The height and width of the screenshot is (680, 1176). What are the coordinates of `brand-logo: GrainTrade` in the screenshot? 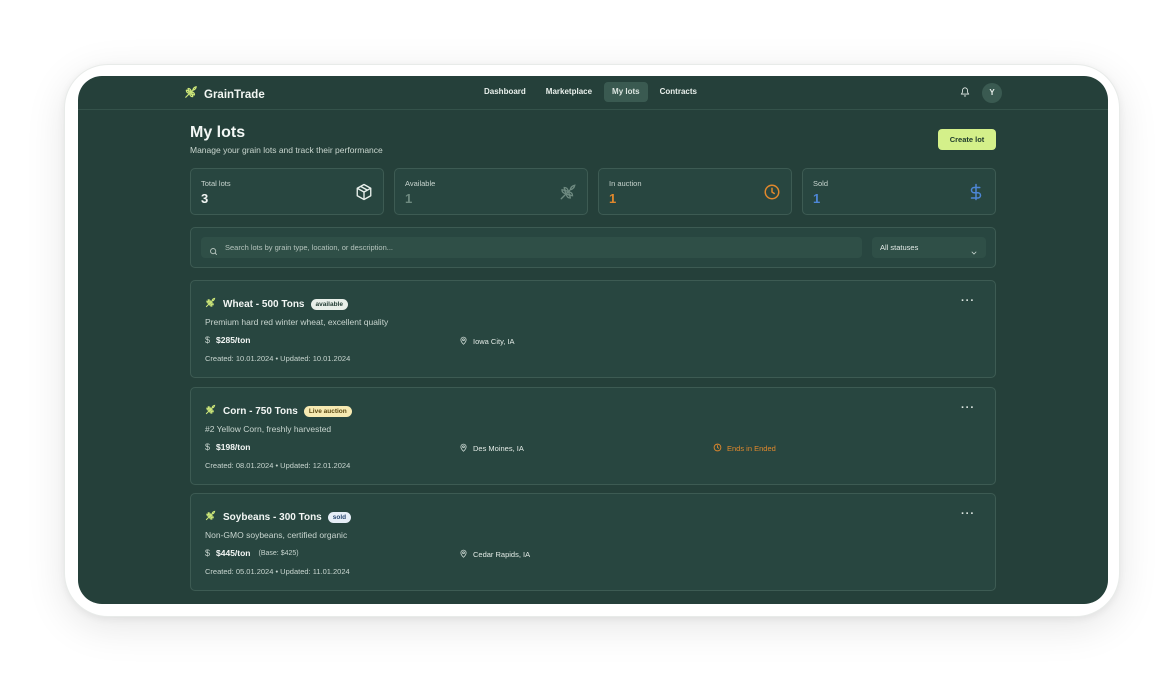 It's located at (224, 94).